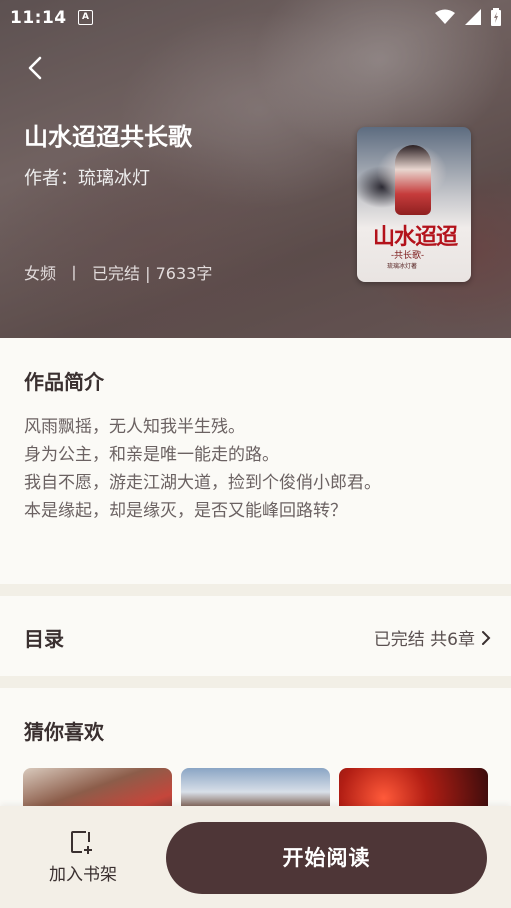 Image resolution: width=511 pixels, height=908 pixels. Describe the element at coordinates (134, 427) in the screenshot. I see `intro-line: 风雨飘摇，无人知我半生残。` at that location.